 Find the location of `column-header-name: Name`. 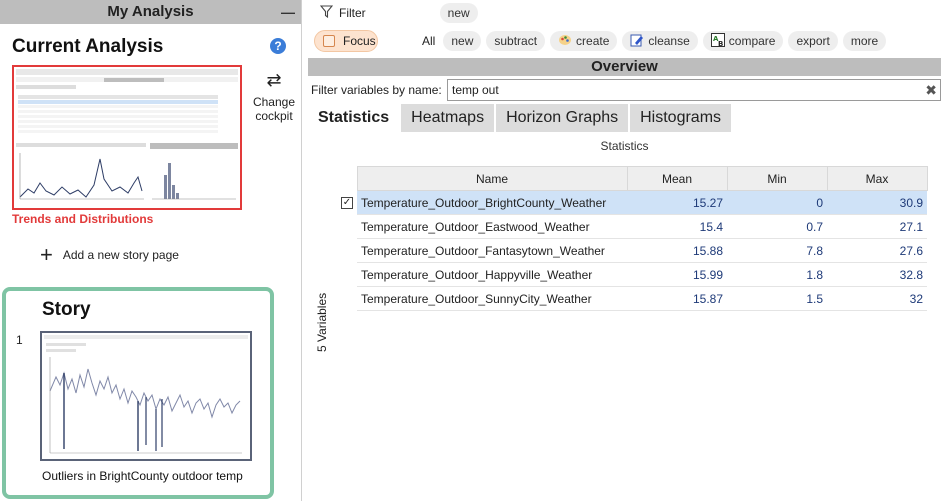

column-header-name: Name is located at coordinates (492, 178).